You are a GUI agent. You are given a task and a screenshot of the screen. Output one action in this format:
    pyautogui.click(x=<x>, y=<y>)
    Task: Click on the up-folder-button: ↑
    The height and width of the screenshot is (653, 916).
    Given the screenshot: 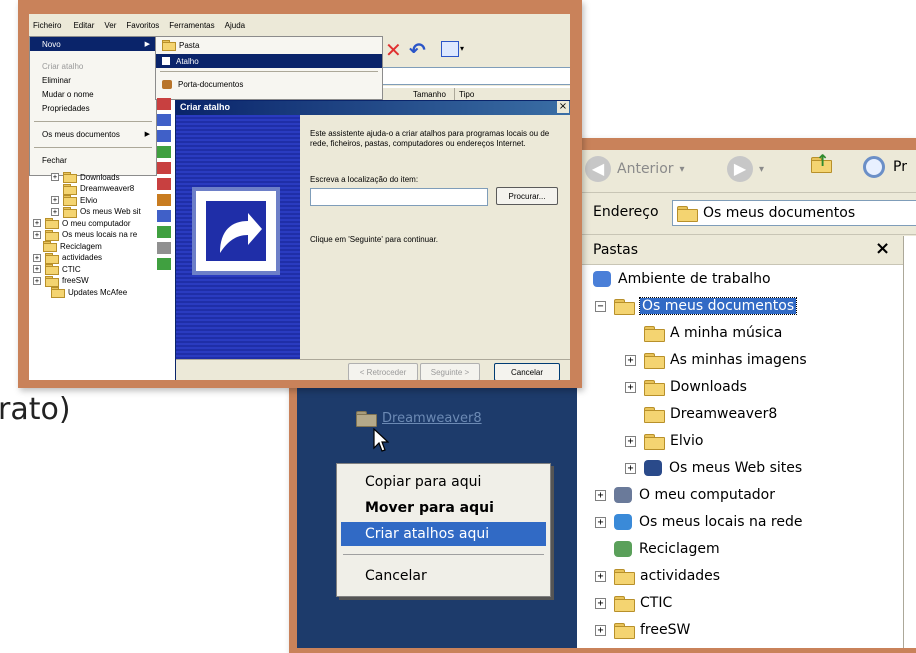 What is the action you would take?
    pyautogui.click(x=824, y=163)
    